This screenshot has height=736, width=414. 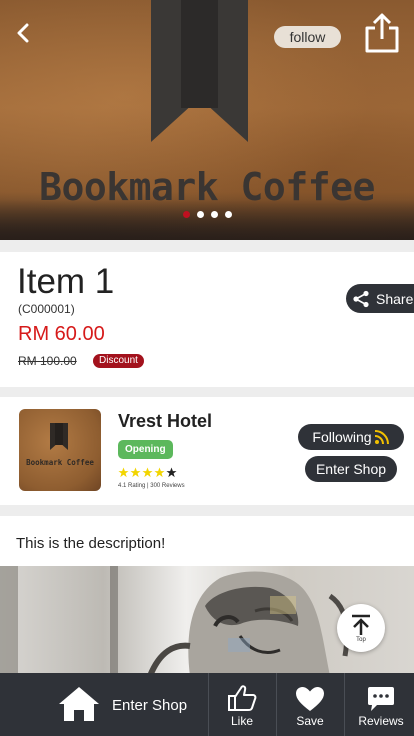 I want to click on chevron-left-icon, so click(x=23, y=33).